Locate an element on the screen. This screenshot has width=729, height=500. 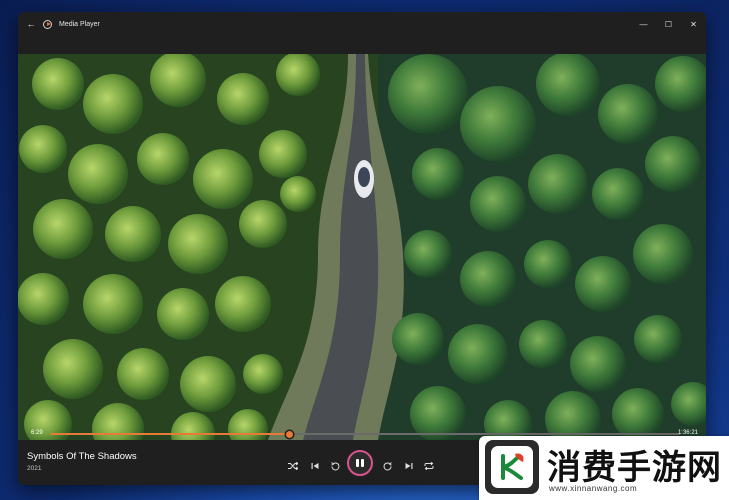
maximize-button: ☐ is located at coordinates (668, 24).